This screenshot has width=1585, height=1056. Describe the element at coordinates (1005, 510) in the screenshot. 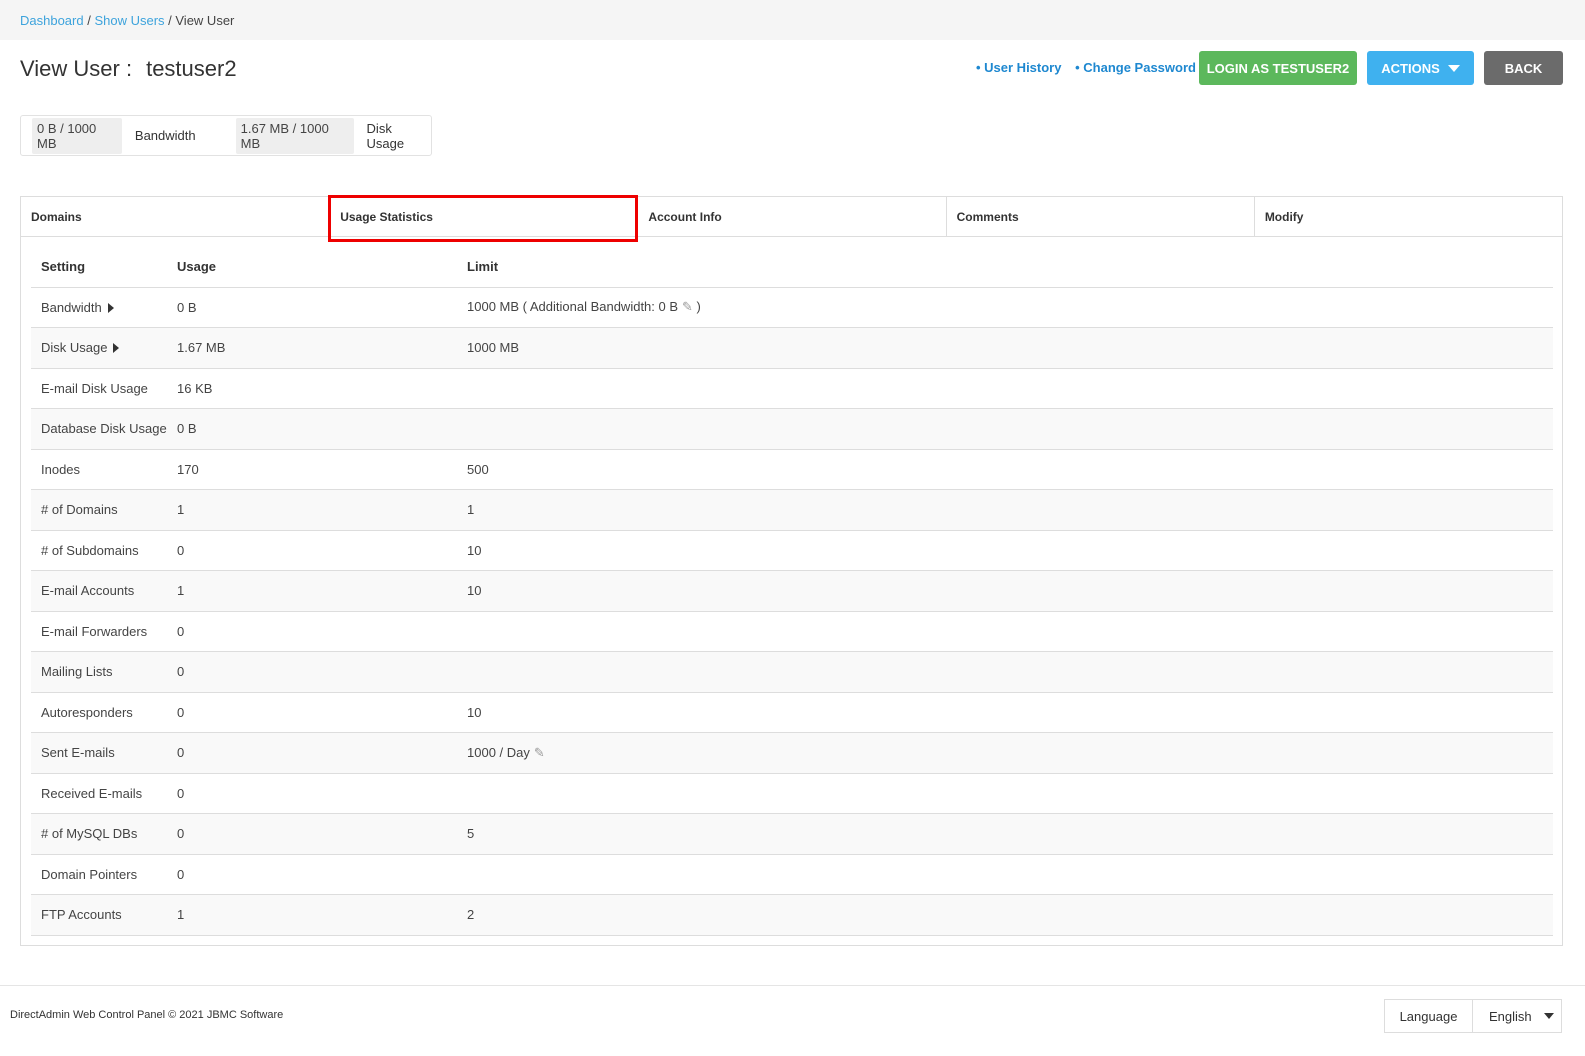

I see `limit-cell: 1` at that location.